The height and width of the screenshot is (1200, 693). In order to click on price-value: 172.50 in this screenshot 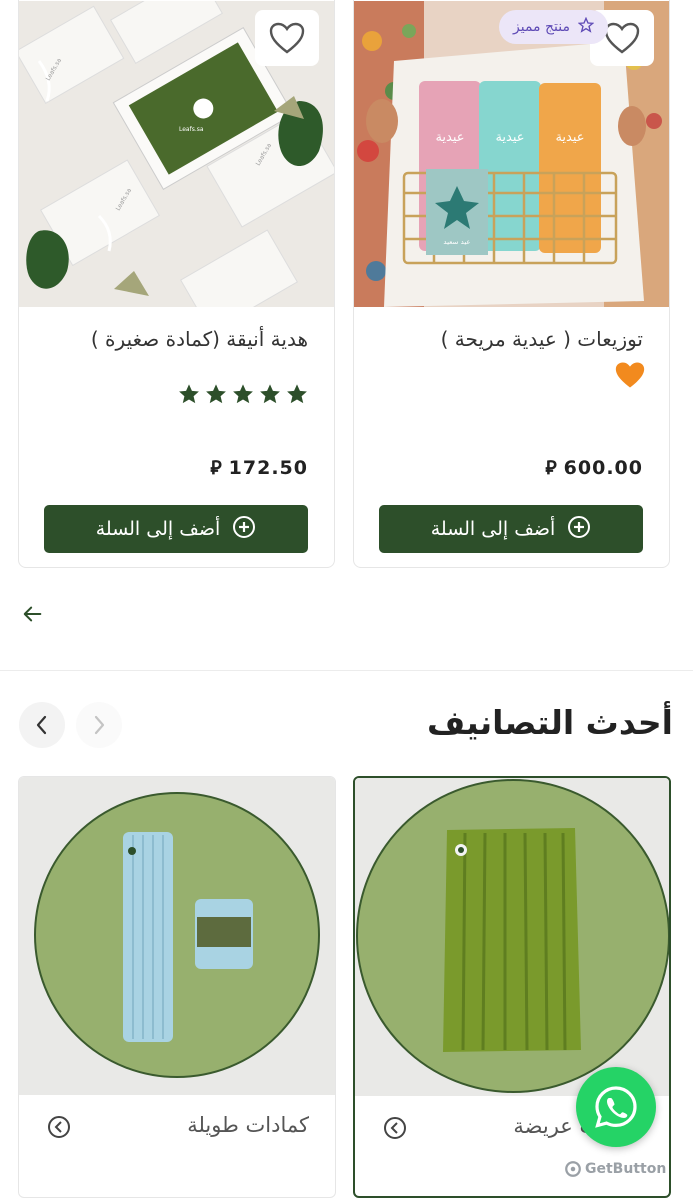, I will do `click(268, 468)`.